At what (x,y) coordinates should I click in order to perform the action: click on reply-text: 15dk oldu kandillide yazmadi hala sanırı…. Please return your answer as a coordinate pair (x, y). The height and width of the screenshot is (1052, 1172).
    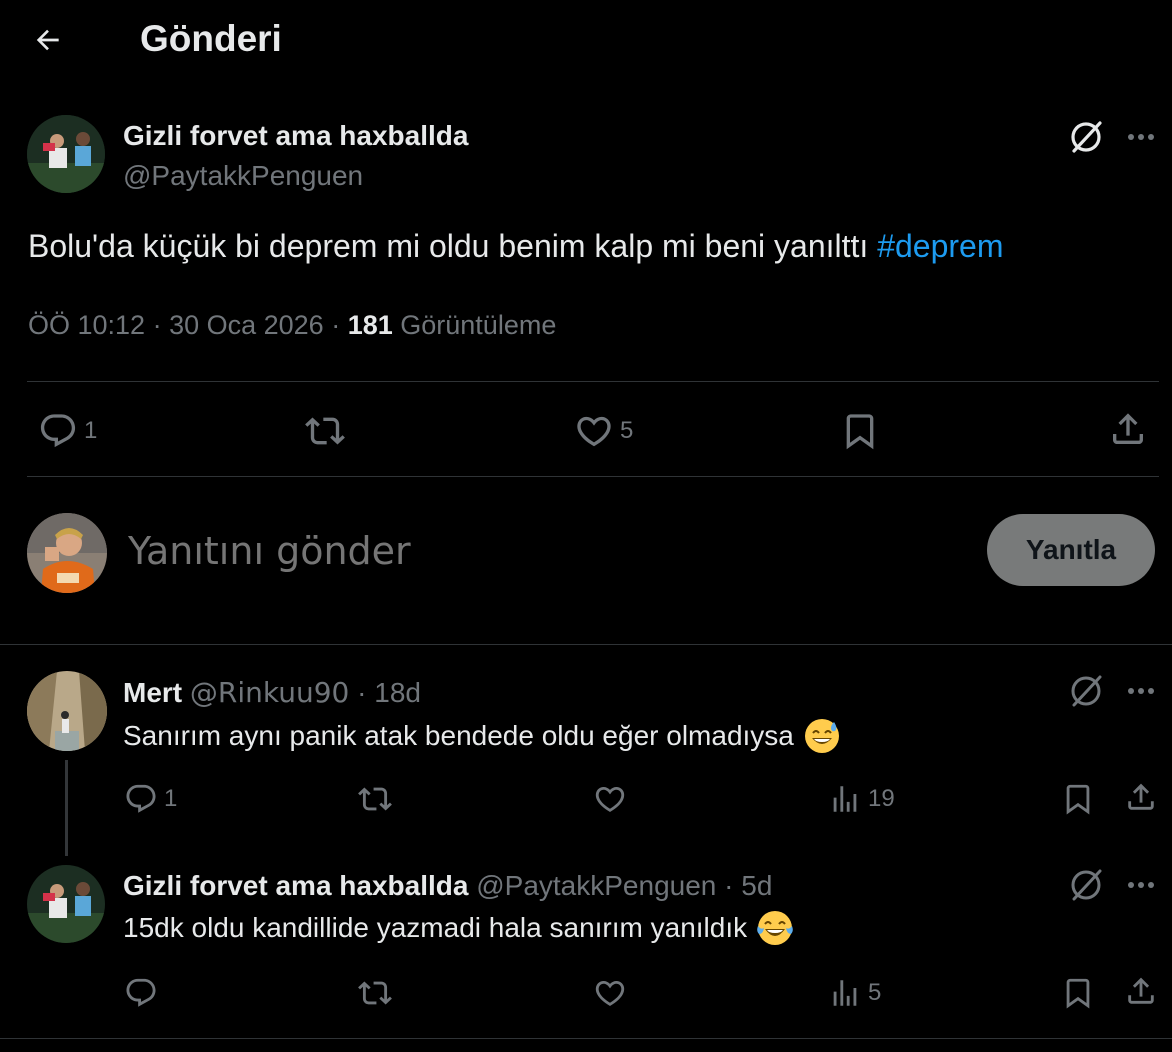
    Looking at the image, I should click on (458, 928).